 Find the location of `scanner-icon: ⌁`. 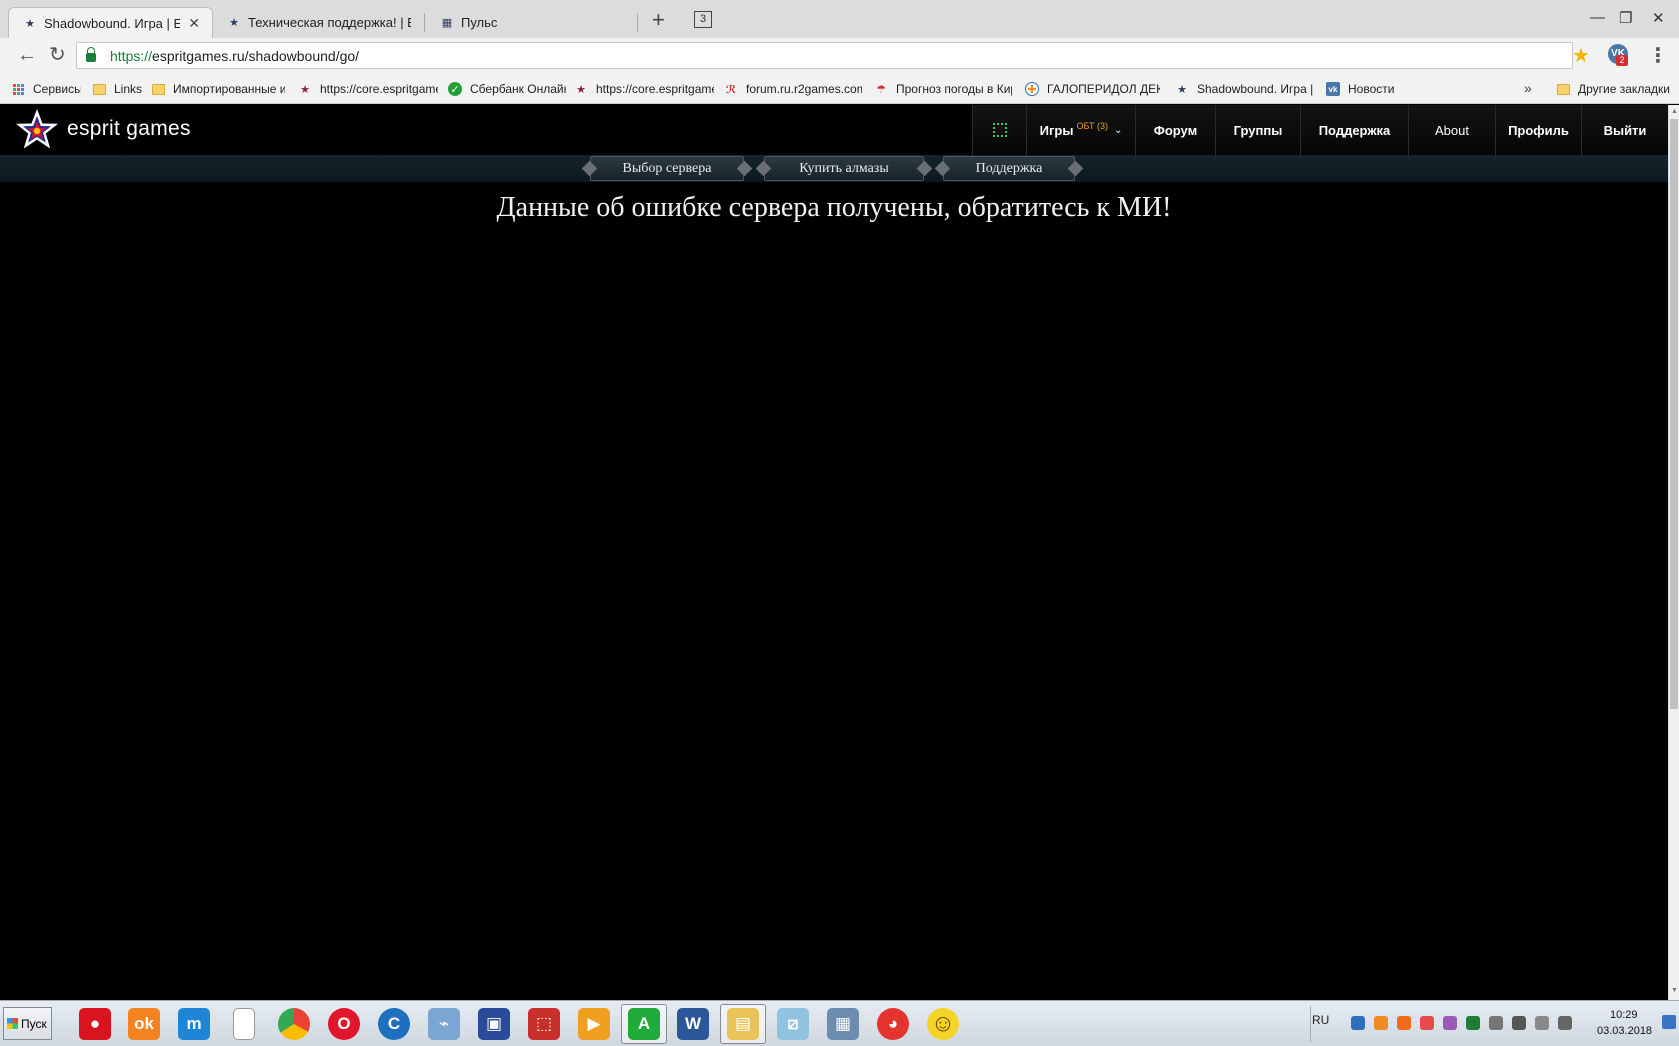

scanner-icon: ⌁ is located at coordinates (444, 1024).